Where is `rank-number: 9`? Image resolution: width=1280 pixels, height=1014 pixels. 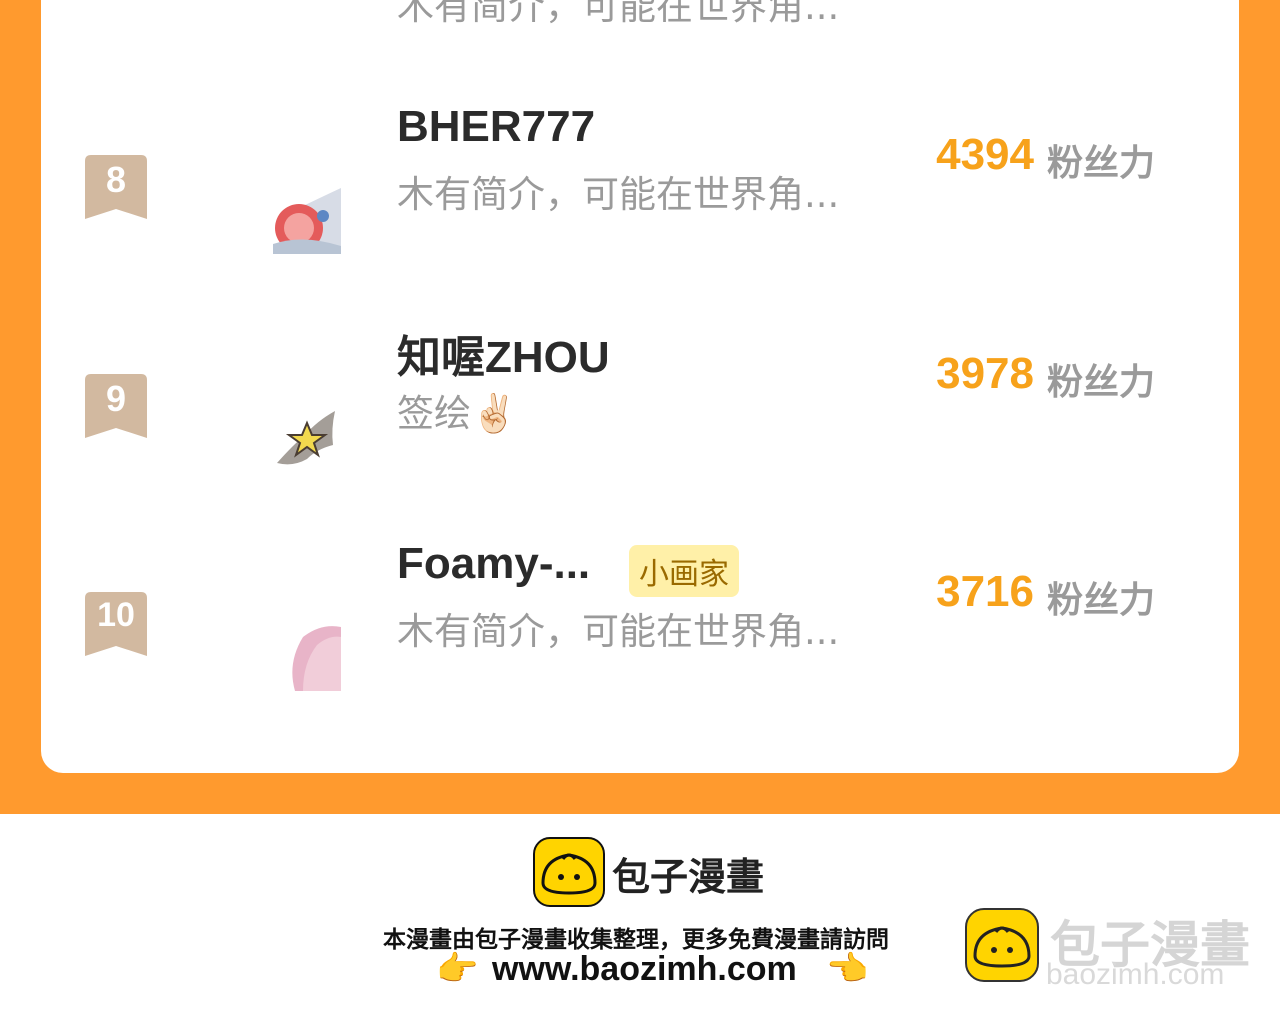 rank-number: 9 is located at coordinates (116, 398).